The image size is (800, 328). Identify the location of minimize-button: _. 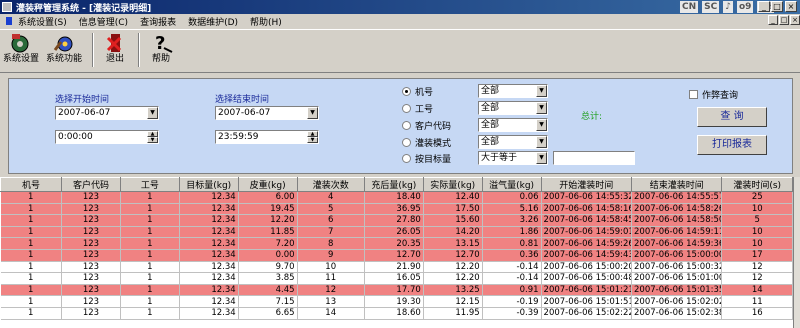
(764, 6).